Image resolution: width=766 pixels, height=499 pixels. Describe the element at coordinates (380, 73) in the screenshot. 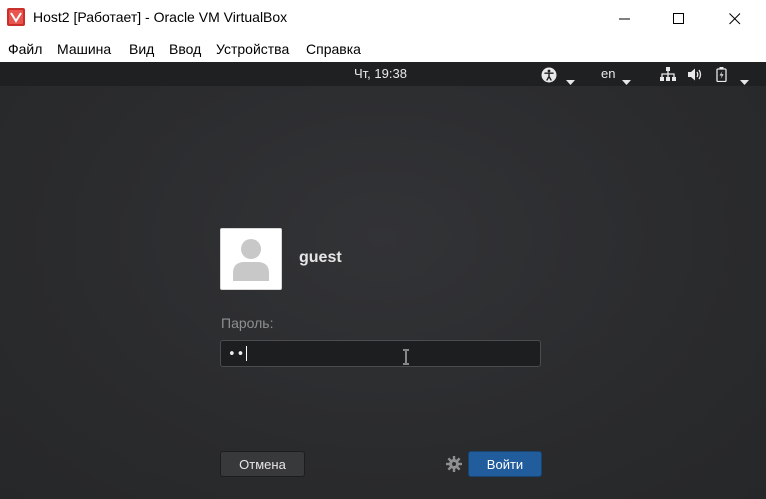

I see `clock: Чт, 19:38` at that location.